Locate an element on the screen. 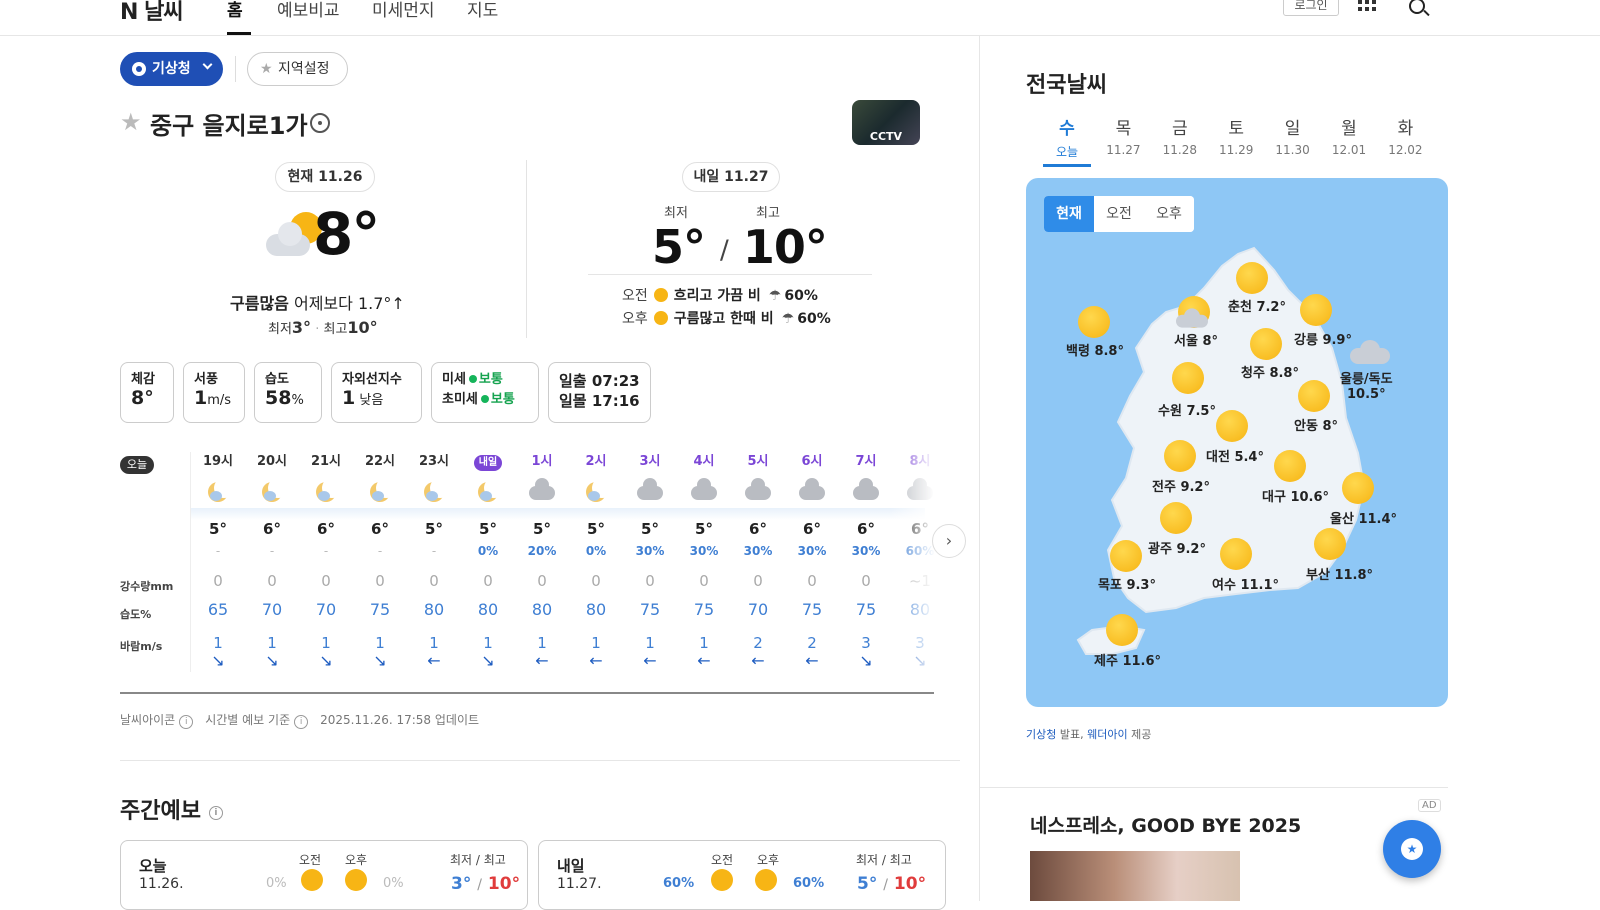 This screenshot has width=1600, height=910. tomorrow-am-row: 오전 흐리고 가끔 비 ☂ 60% is located at coordinates (720, 295).